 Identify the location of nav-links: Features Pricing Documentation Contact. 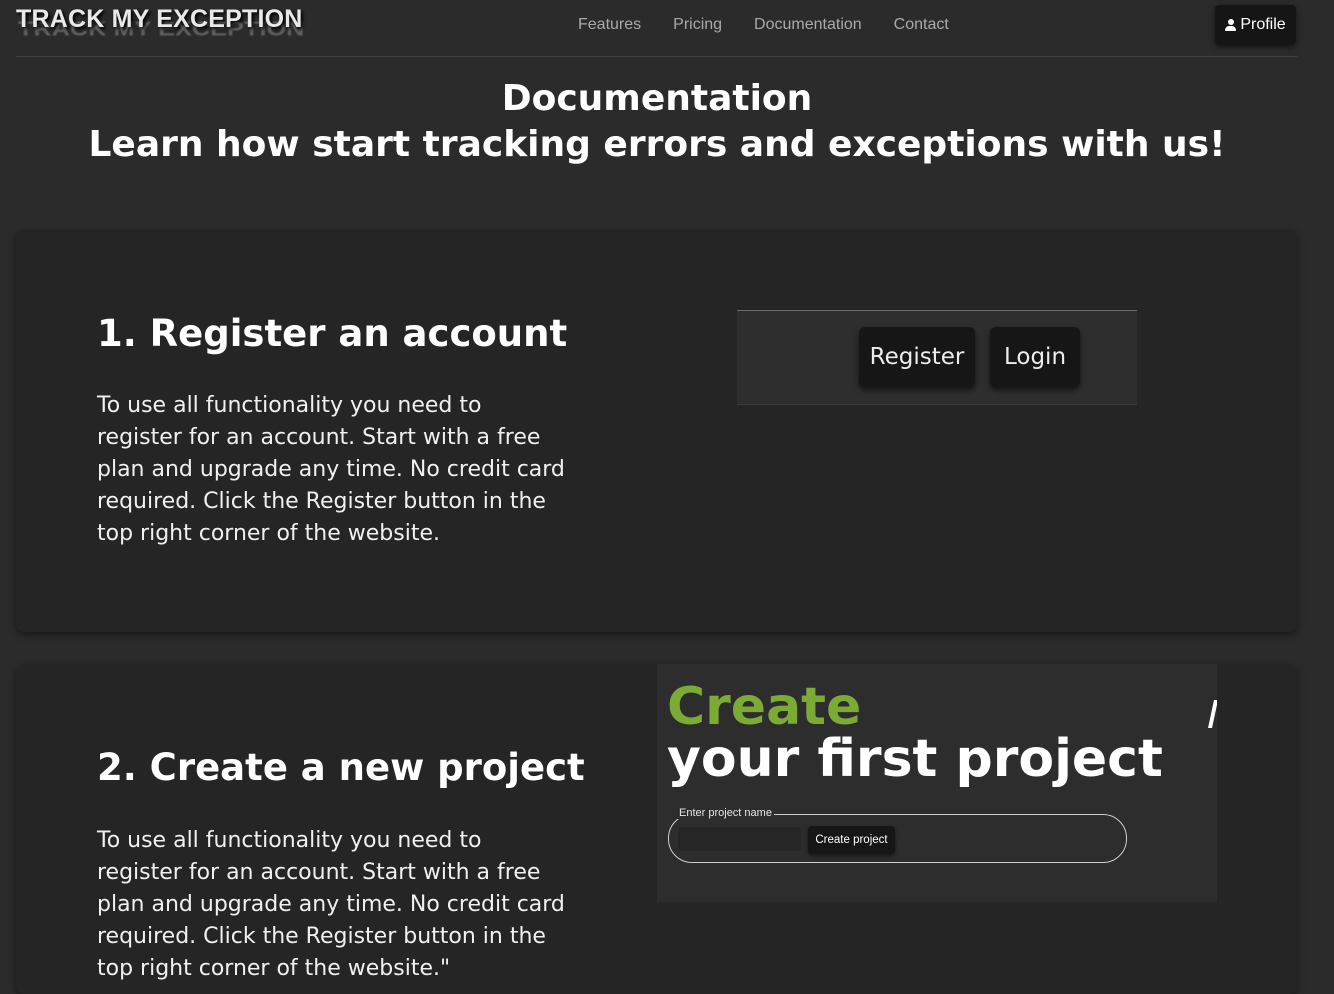
(763, 25).